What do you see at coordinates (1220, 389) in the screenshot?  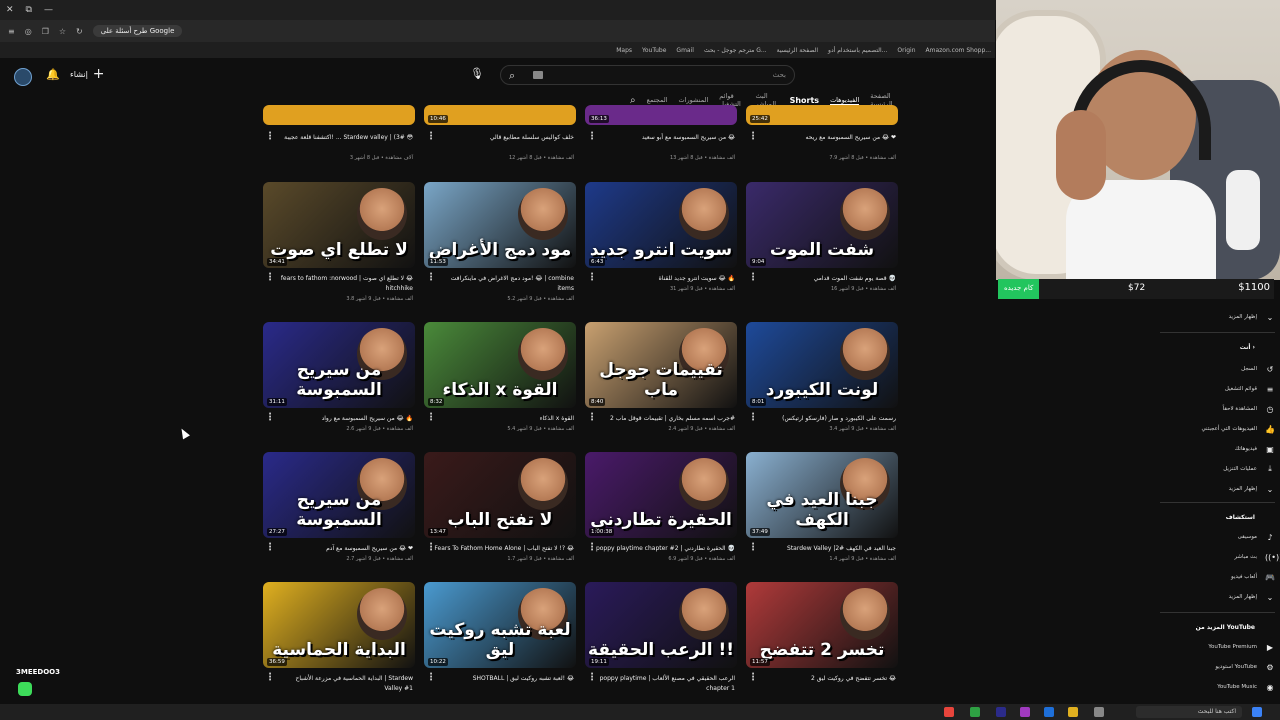 I see `sidebar-item-playlists: قوائم التشغيل ≡` at bounding box center [1220, 389].